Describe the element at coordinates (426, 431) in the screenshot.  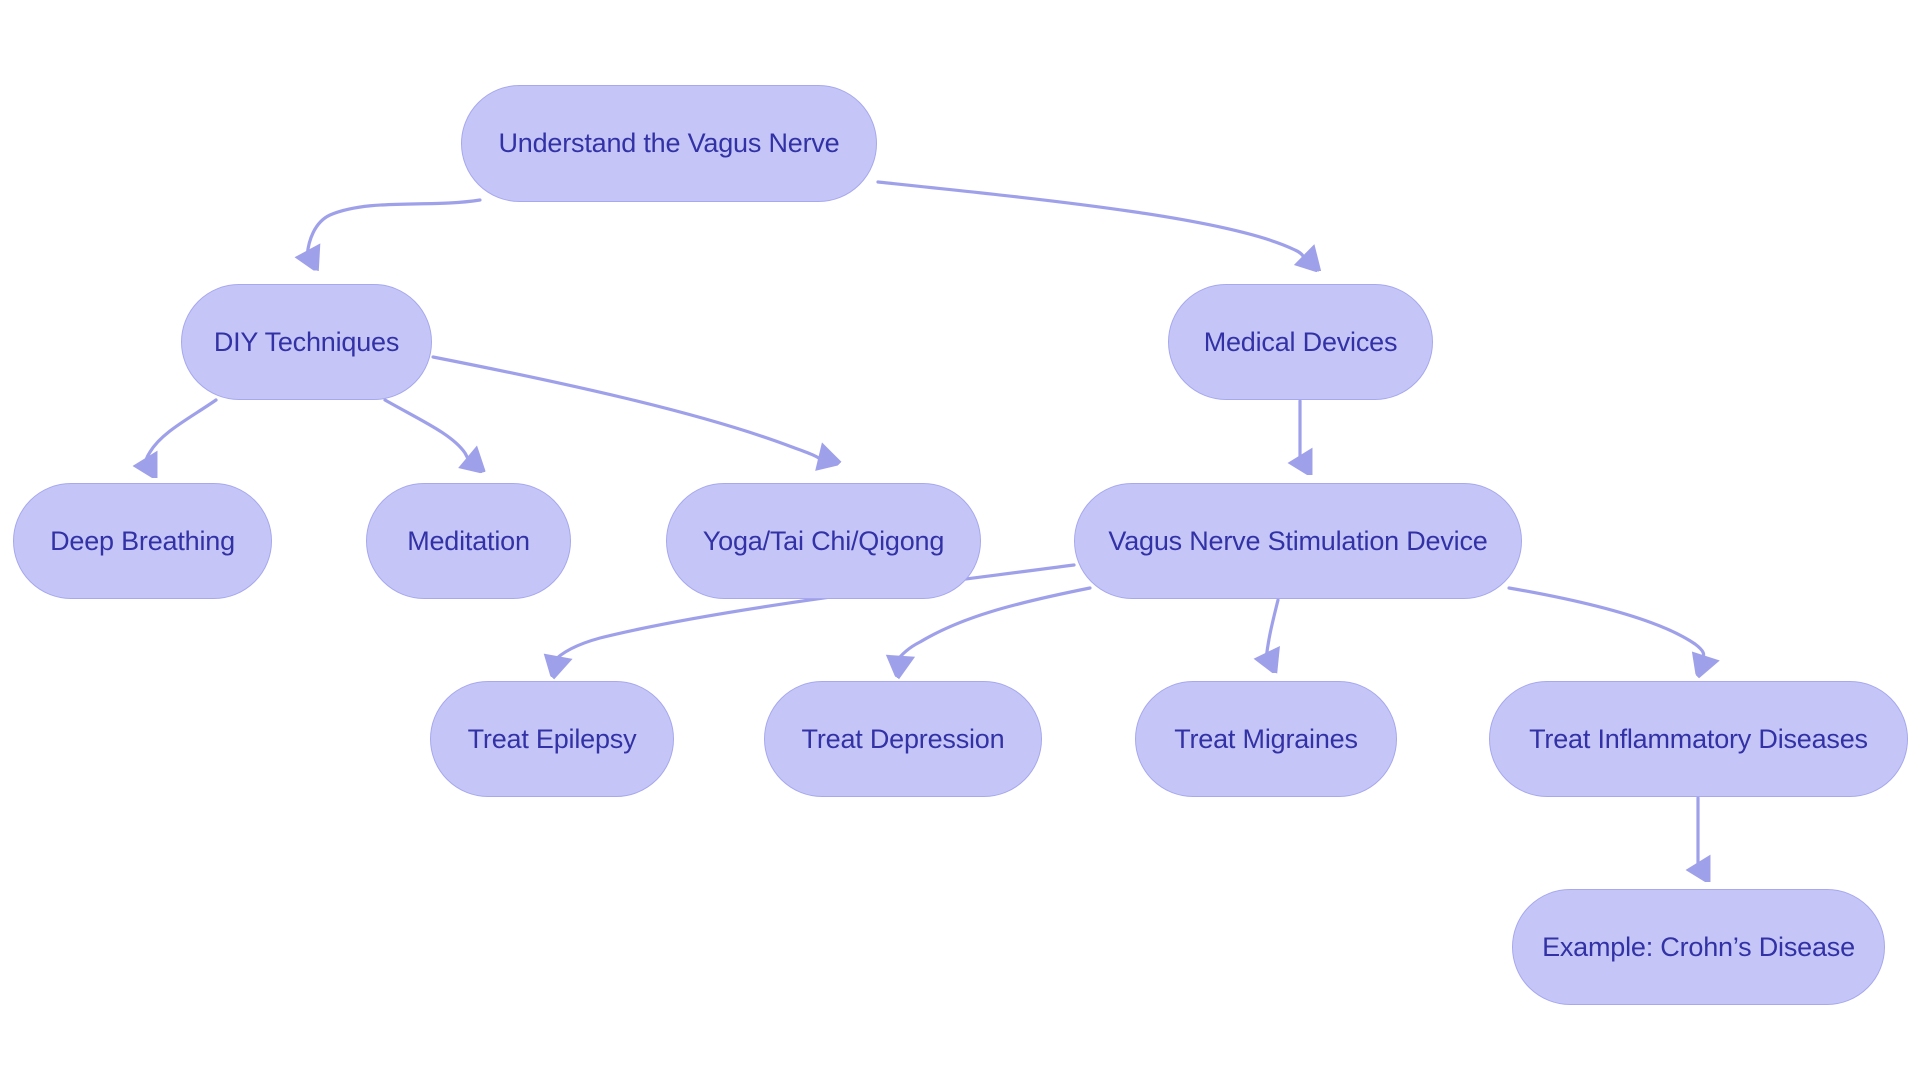
I see `edge-diy-to-meditation` at that location.